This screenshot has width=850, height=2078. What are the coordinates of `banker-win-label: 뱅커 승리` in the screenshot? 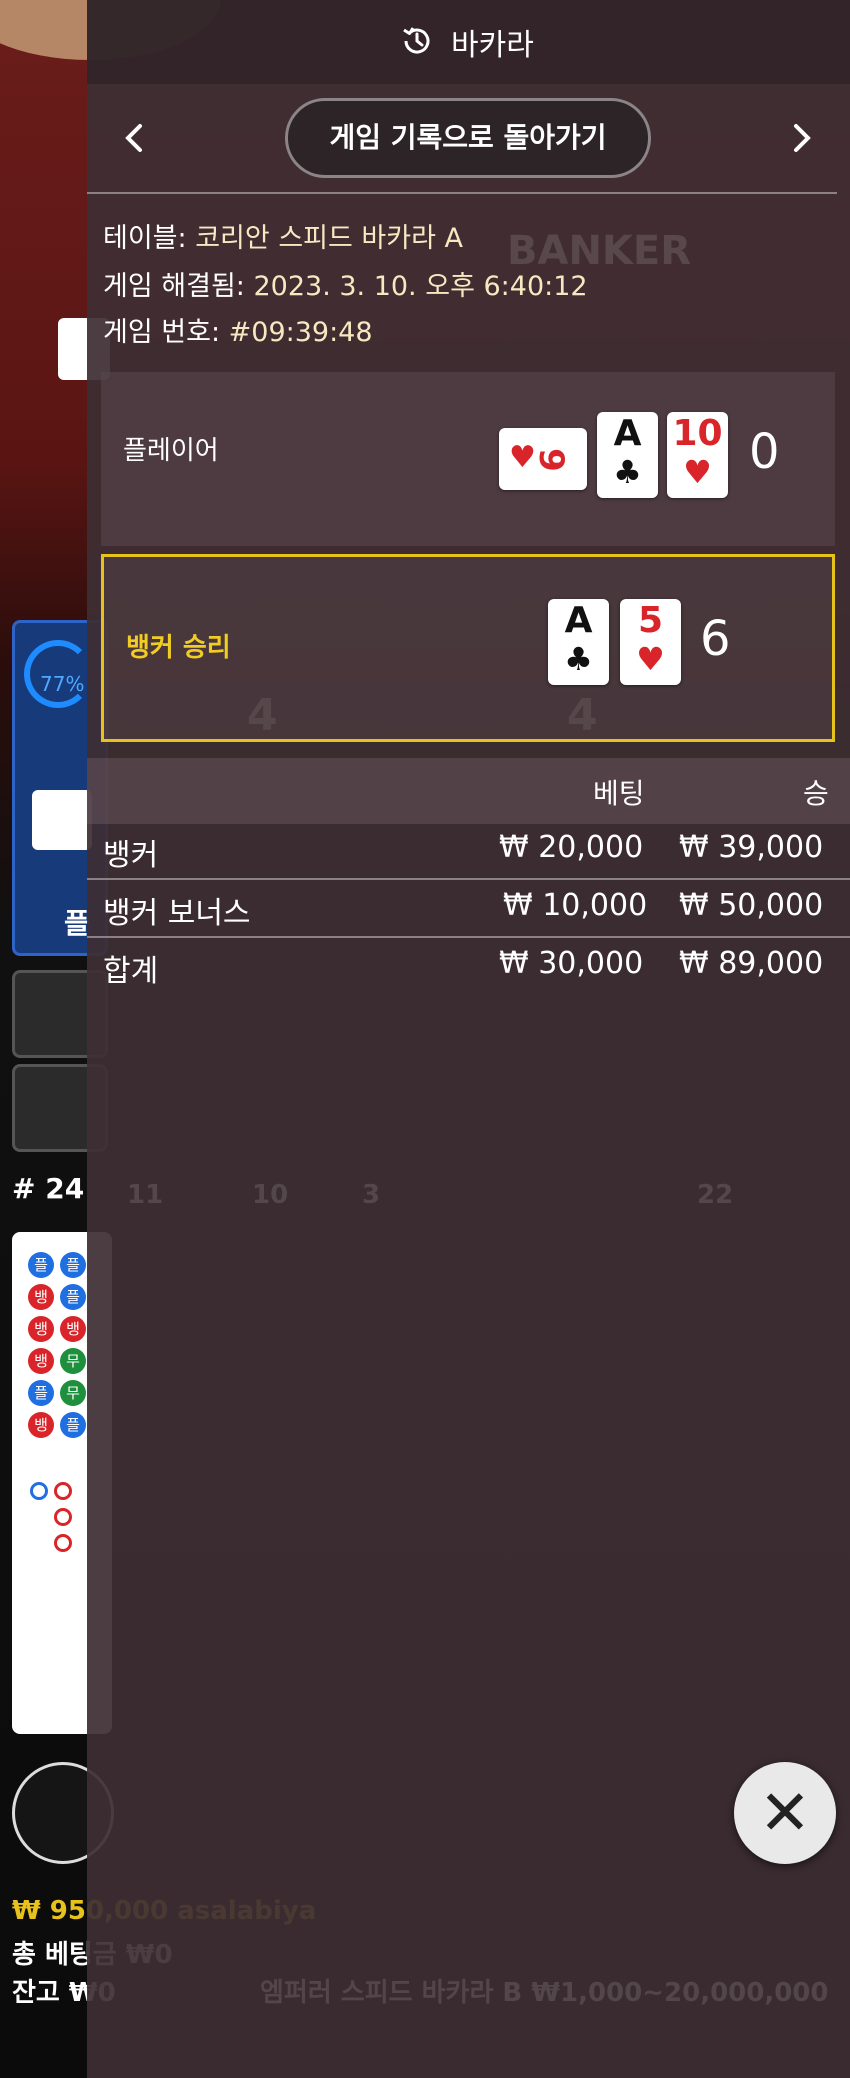 It's located at (178, 648).